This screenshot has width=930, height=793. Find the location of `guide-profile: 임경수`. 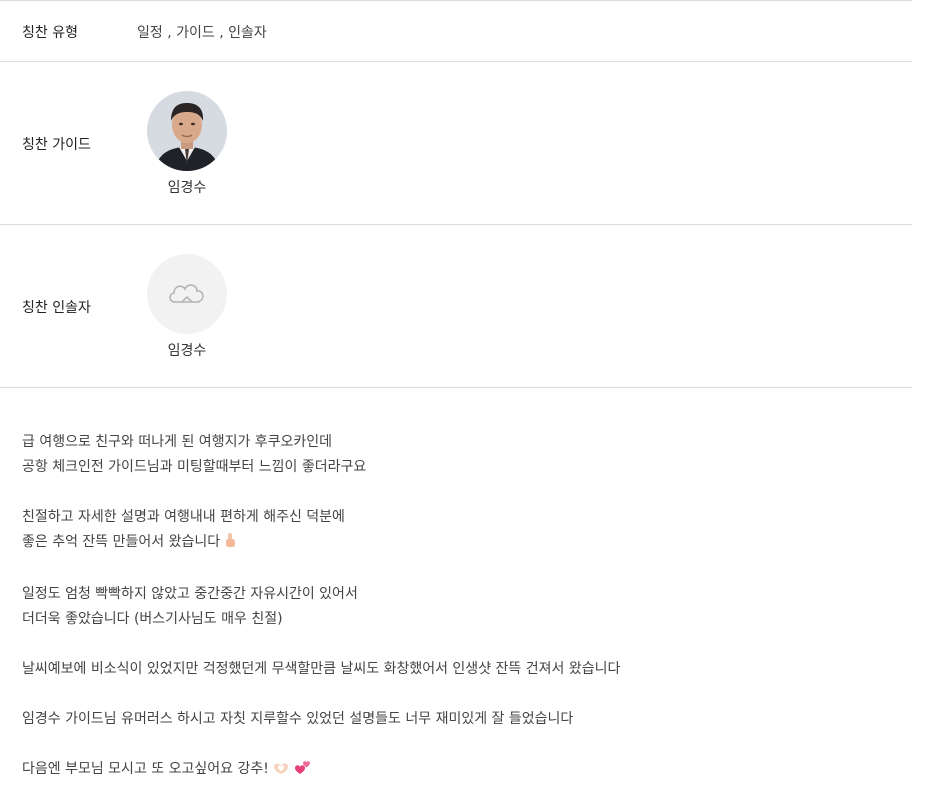

guide-profile: 임경수 is located at coordinates (187, 144).